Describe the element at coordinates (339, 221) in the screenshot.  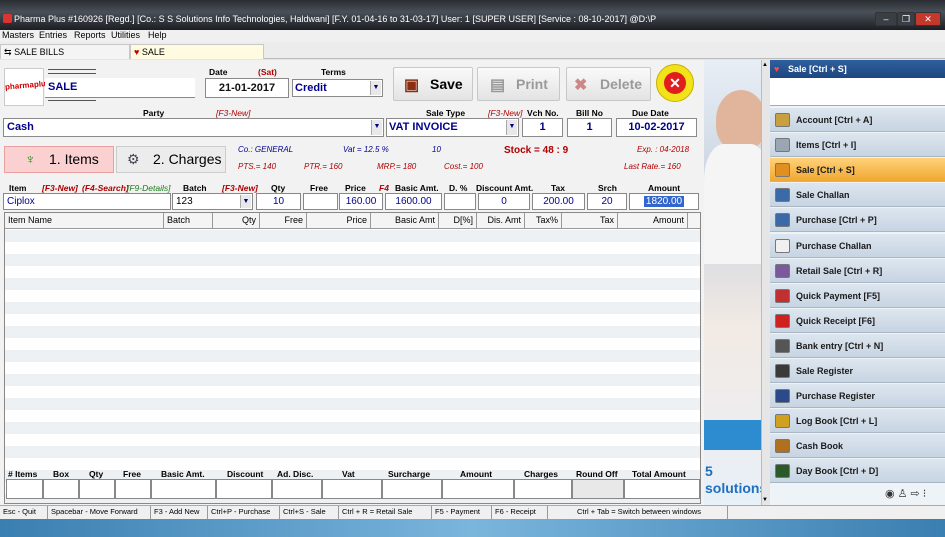
I see `col-price: Price` at that location.